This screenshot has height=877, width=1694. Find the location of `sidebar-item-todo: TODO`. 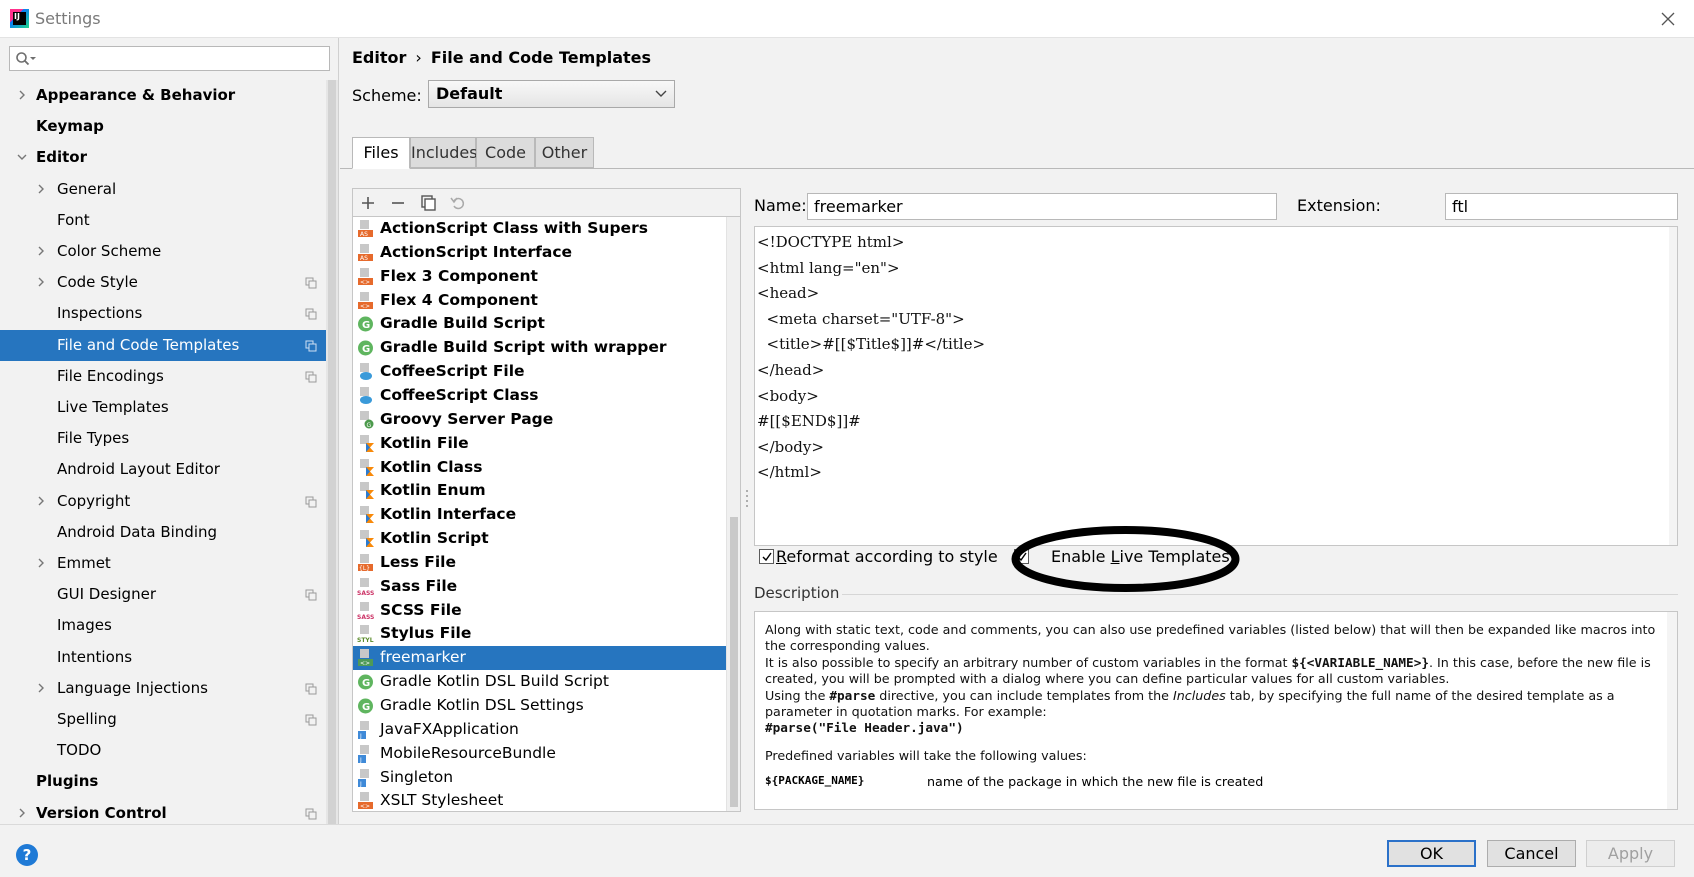

sidebar-item-todo: TODO is located at coordinates (163, 750).